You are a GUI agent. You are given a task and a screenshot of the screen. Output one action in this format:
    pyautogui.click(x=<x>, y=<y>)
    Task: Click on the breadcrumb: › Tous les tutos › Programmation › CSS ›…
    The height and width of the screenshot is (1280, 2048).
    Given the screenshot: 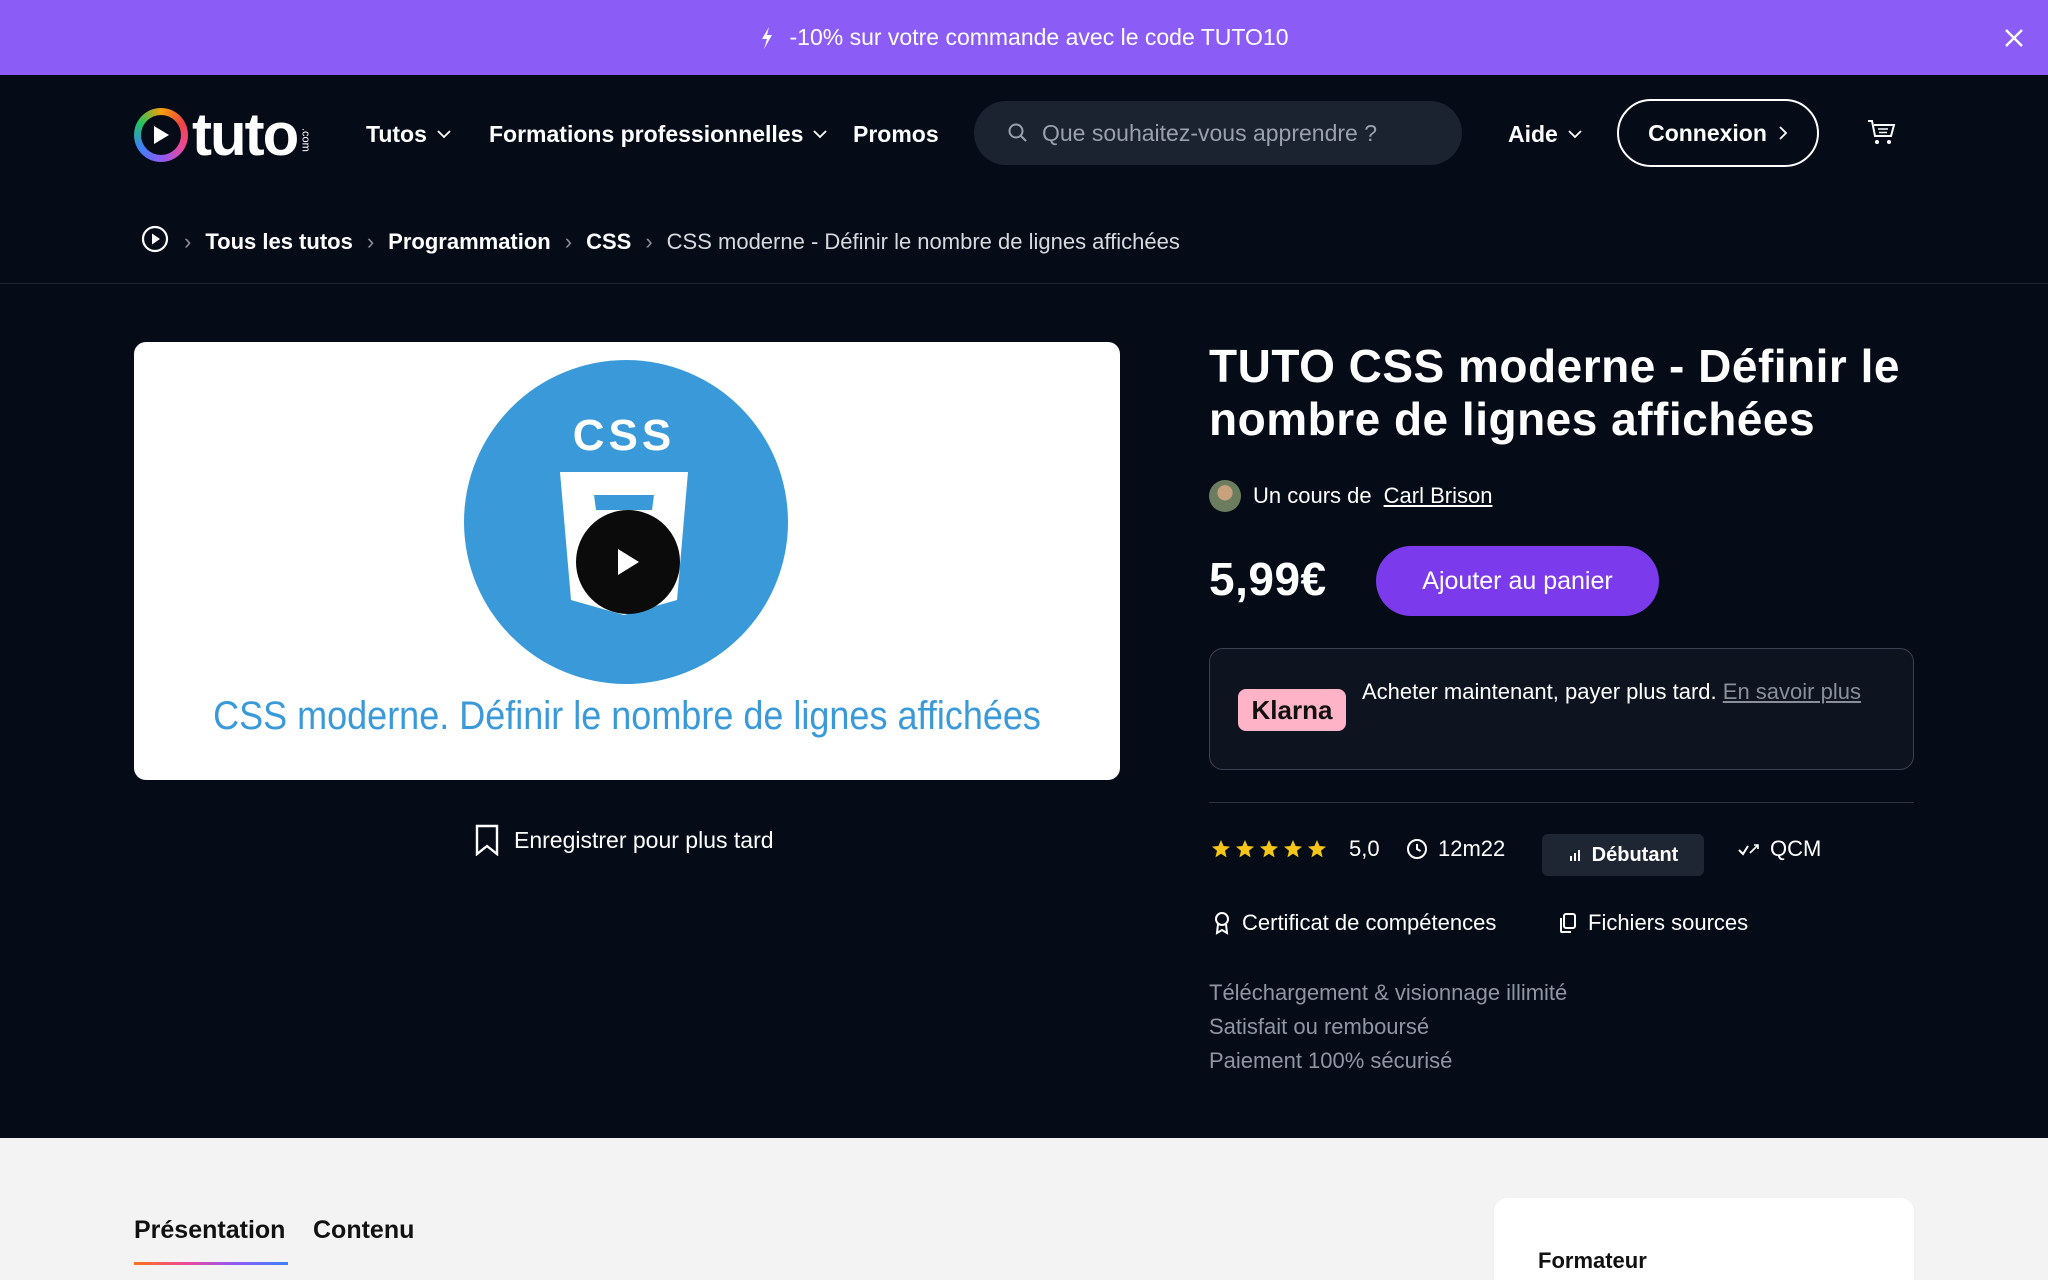 What is the action you would take?
    pyautogui.click(x=660, y=242)
    